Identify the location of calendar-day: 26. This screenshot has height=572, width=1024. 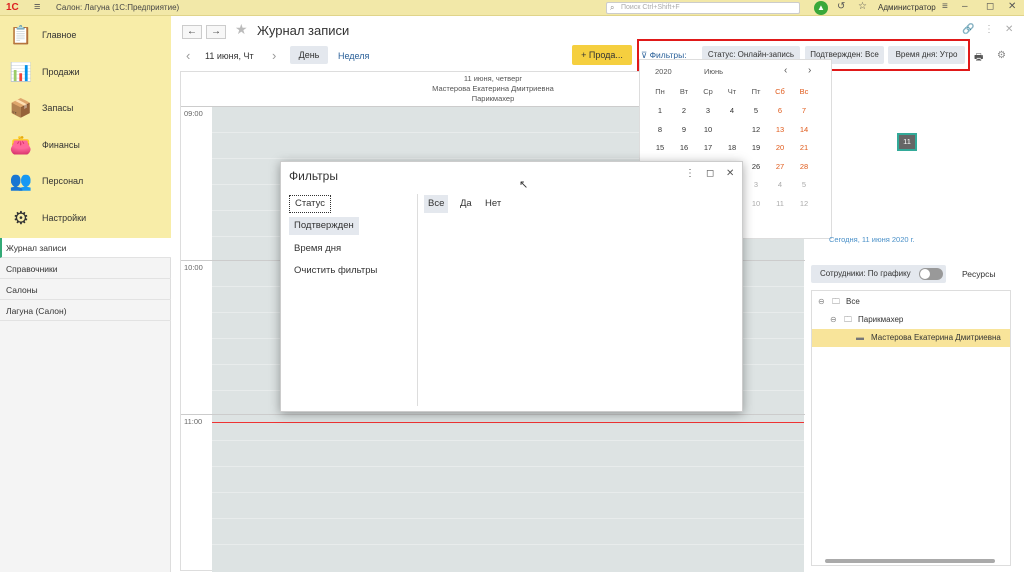
(756, 166).